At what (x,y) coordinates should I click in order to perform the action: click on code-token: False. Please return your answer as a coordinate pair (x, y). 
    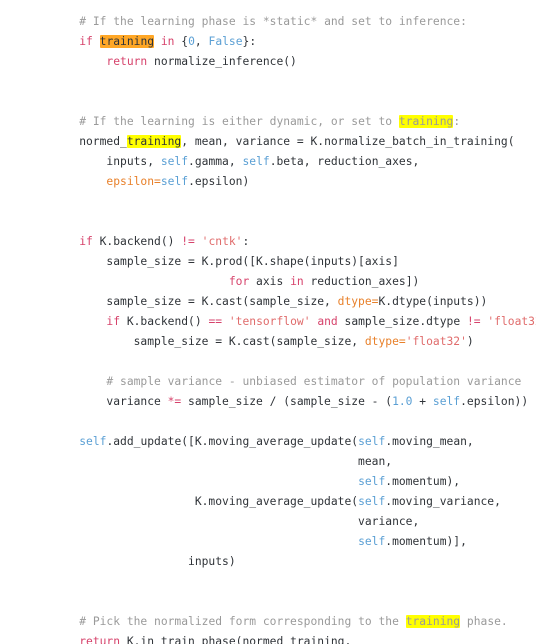
    Looking at the image, I should click on (225, 41).